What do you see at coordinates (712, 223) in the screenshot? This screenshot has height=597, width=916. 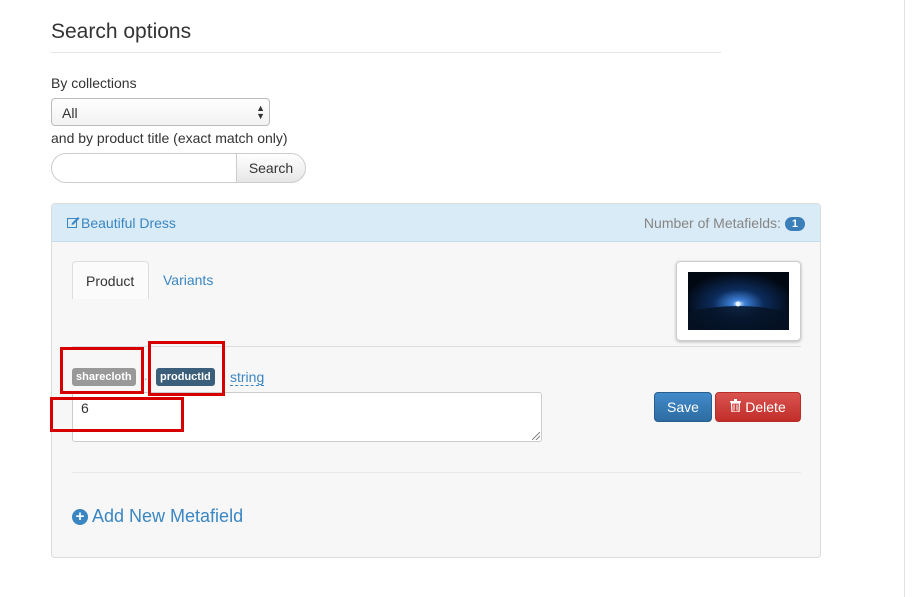 I see `metafields-label: Number of Metafields:` at bounding box center [712, 223].